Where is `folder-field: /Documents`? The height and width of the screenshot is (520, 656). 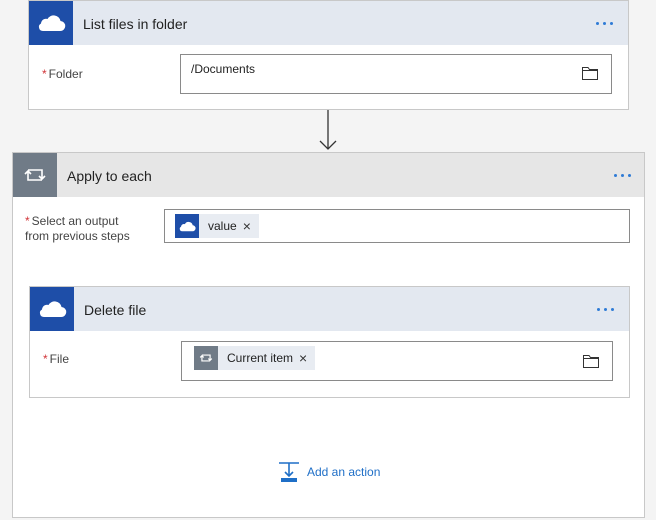
folder-field: /Documents is located at coordinates (396, 74).